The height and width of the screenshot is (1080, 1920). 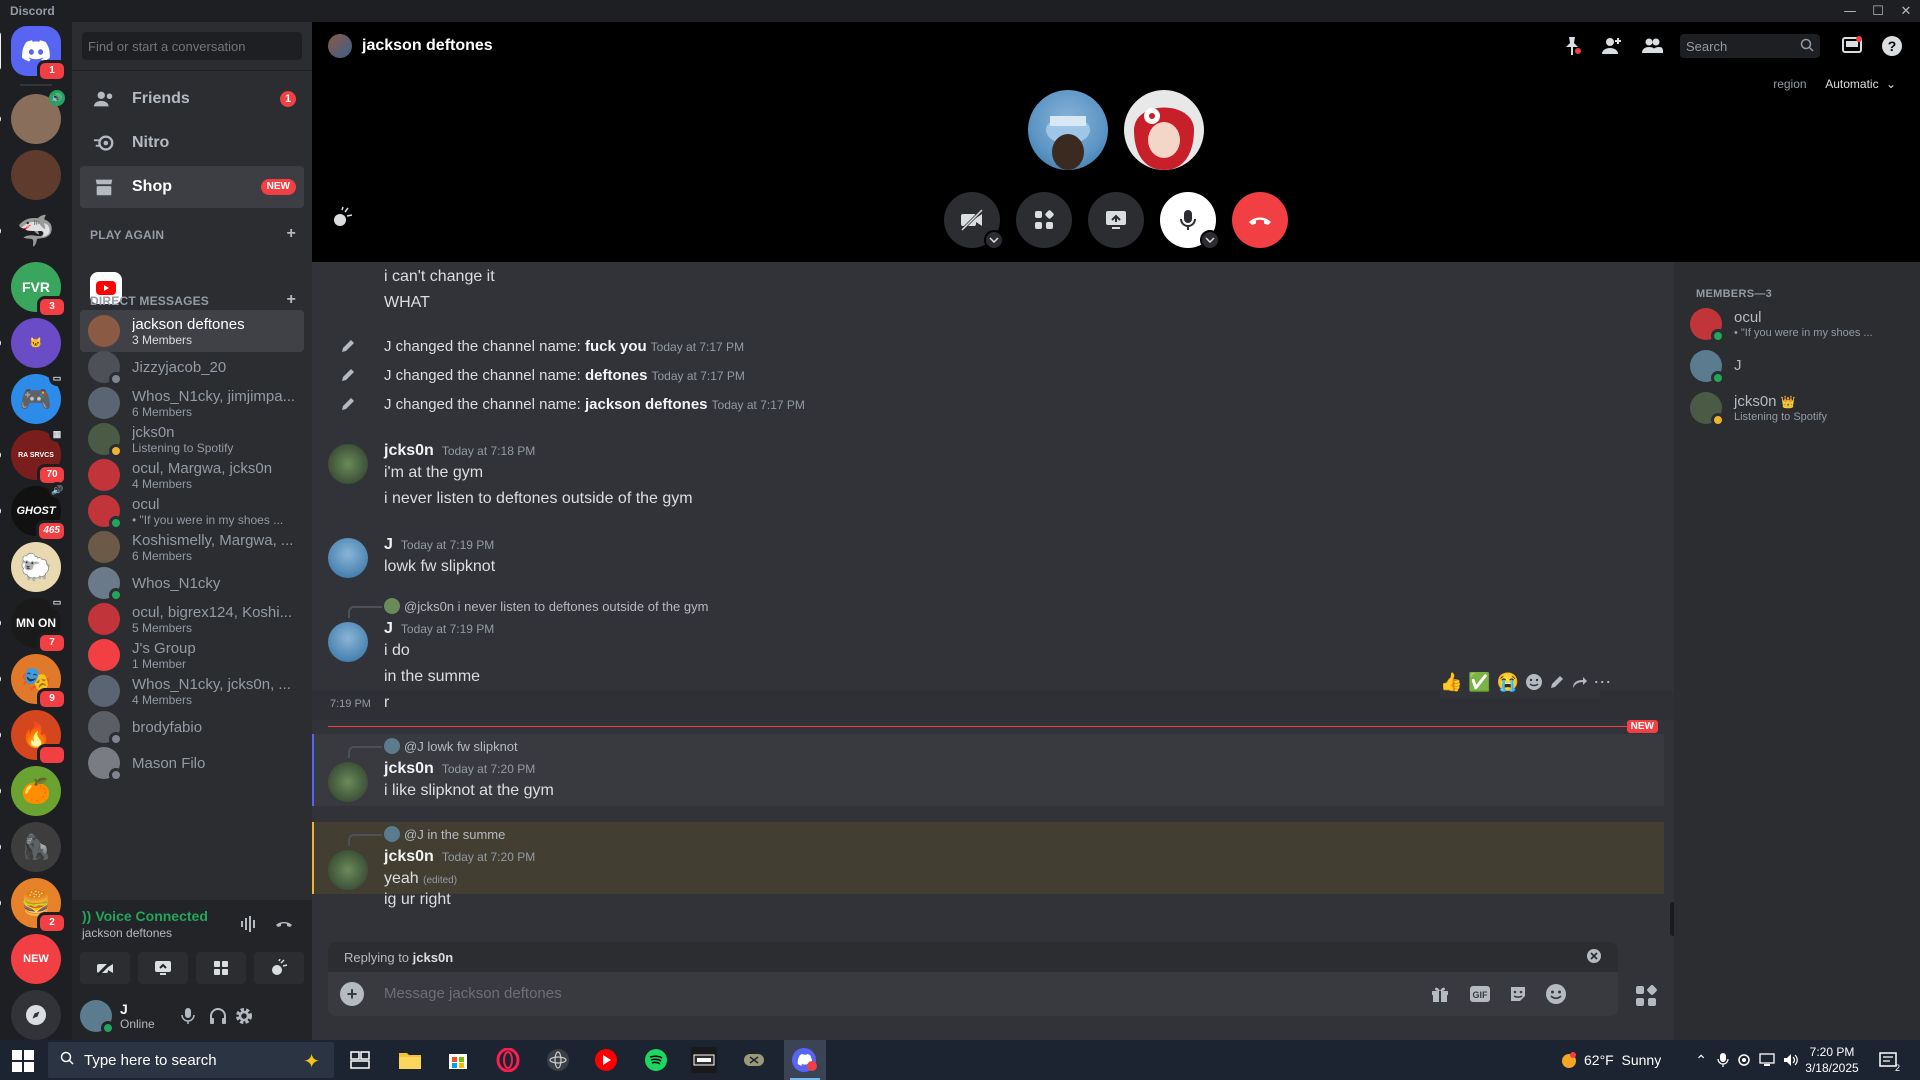 What do you see at coordinates (30, 343) in the screenshot?
I see `server-icon-6: 🐱` at bounding box center [30, 343].